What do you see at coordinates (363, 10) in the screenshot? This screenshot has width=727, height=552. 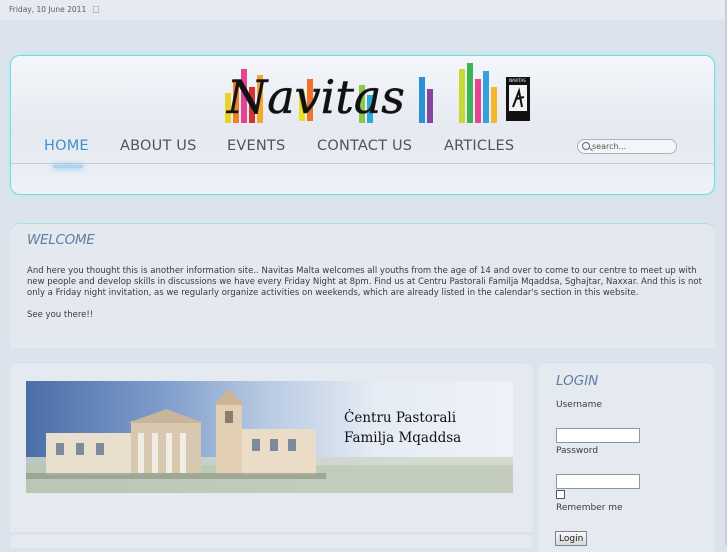 I see `top-bar: Friday, 10 June 2011` at bounding box center [363, 10].